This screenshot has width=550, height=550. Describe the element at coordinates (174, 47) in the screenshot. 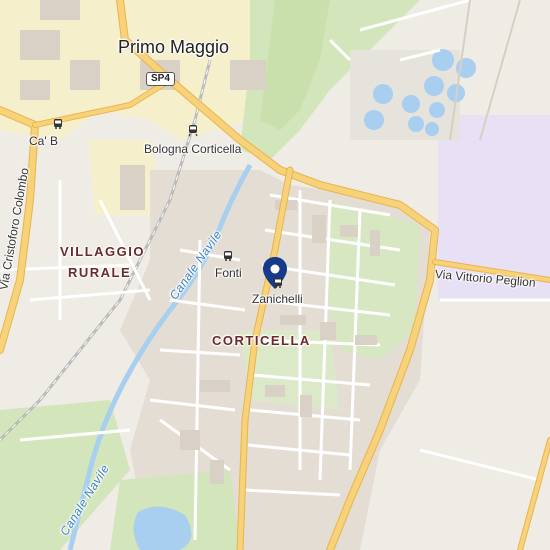

I see `place-label-primo-maggio: Primo Maggio` at that location.